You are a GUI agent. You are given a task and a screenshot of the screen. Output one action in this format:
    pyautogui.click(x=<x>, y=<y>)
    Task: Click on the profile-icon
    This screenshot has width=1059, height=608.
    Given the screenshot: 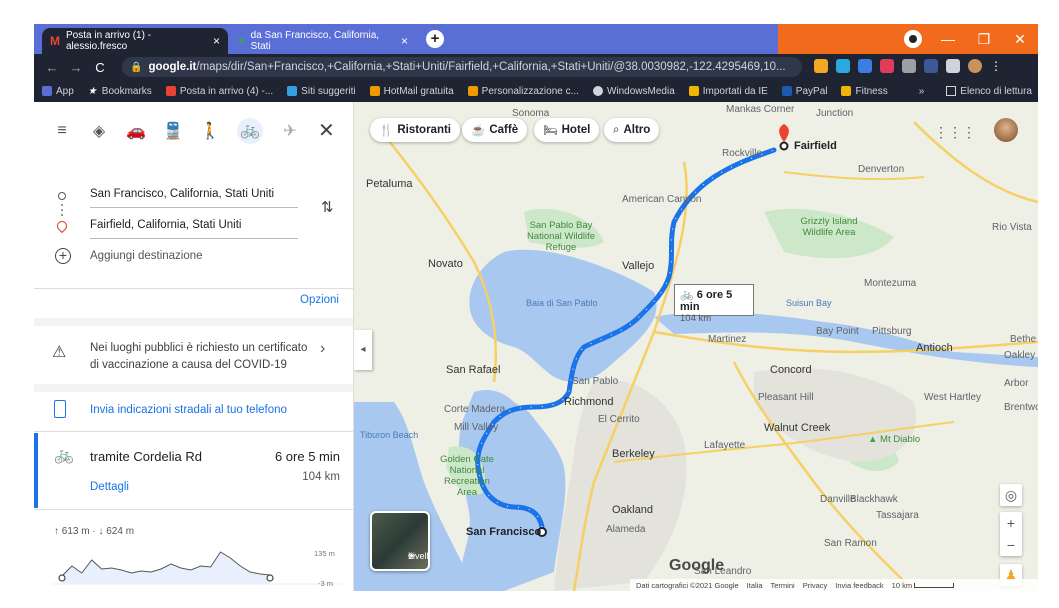 What is the action you would take?
    pyautogui.click(x=913, y=39)
    